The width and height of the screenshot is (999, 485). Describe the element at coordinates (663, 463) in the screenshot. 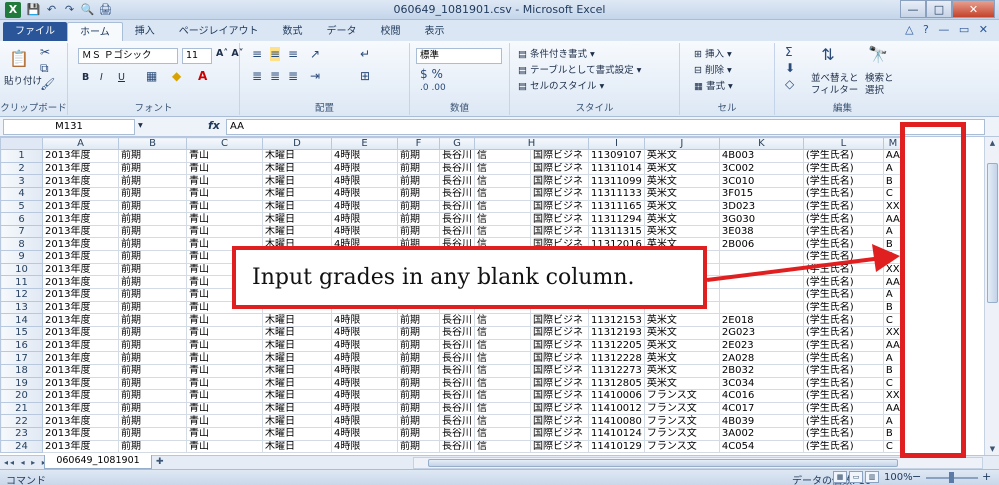

I see `horizontal-scroll-thumb` at that location.